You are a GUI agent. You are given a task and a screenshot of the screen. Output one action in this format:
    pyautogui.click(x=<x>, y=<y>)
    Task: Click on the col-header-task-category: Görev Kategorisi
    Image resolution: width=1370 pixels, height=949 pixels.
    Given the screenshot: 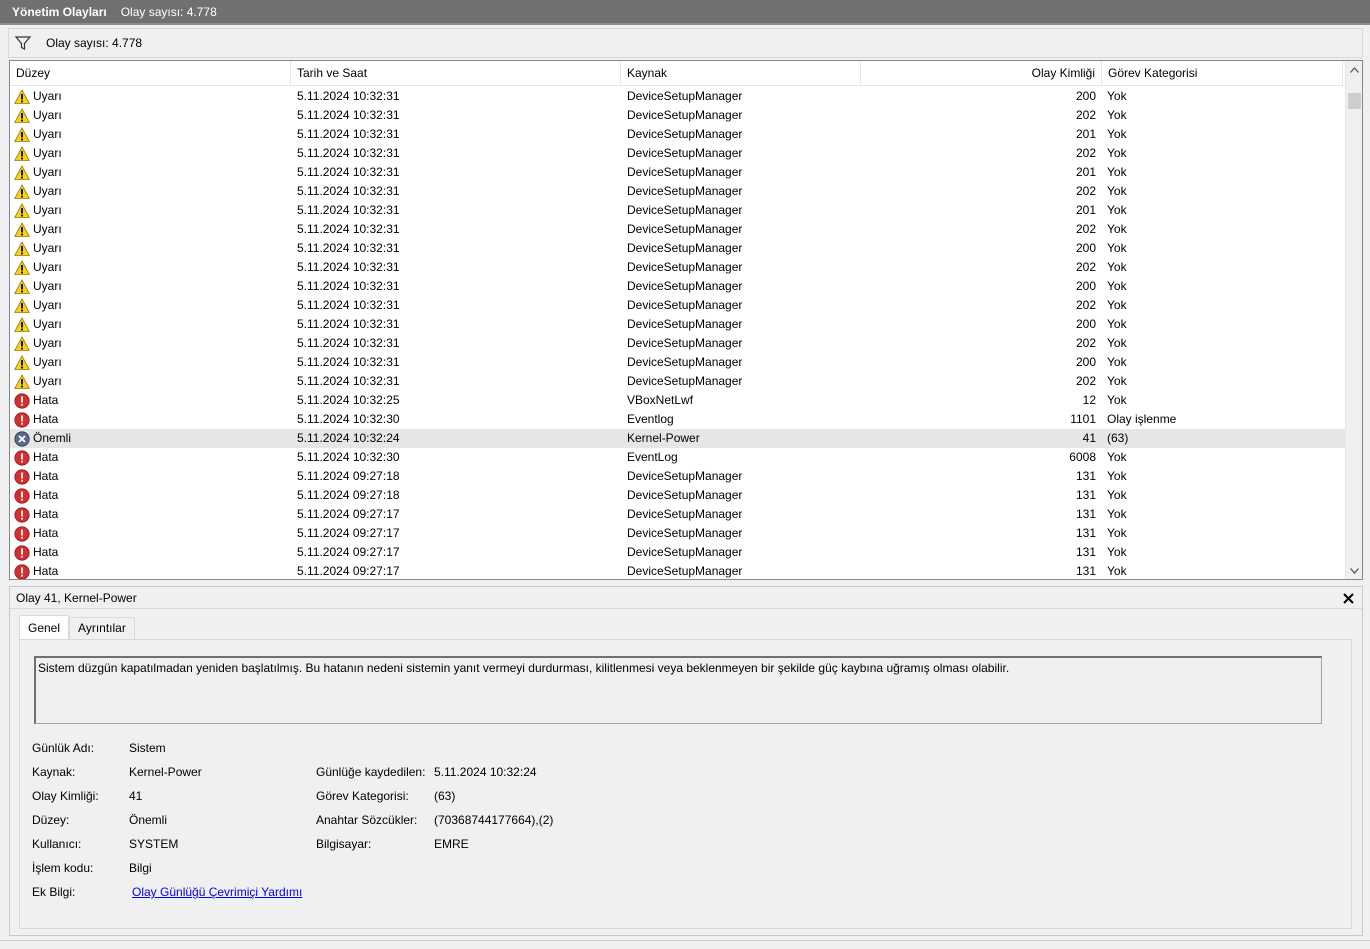 What is the action you would take?
    pyautogui.click(x=1222, y=73)
    